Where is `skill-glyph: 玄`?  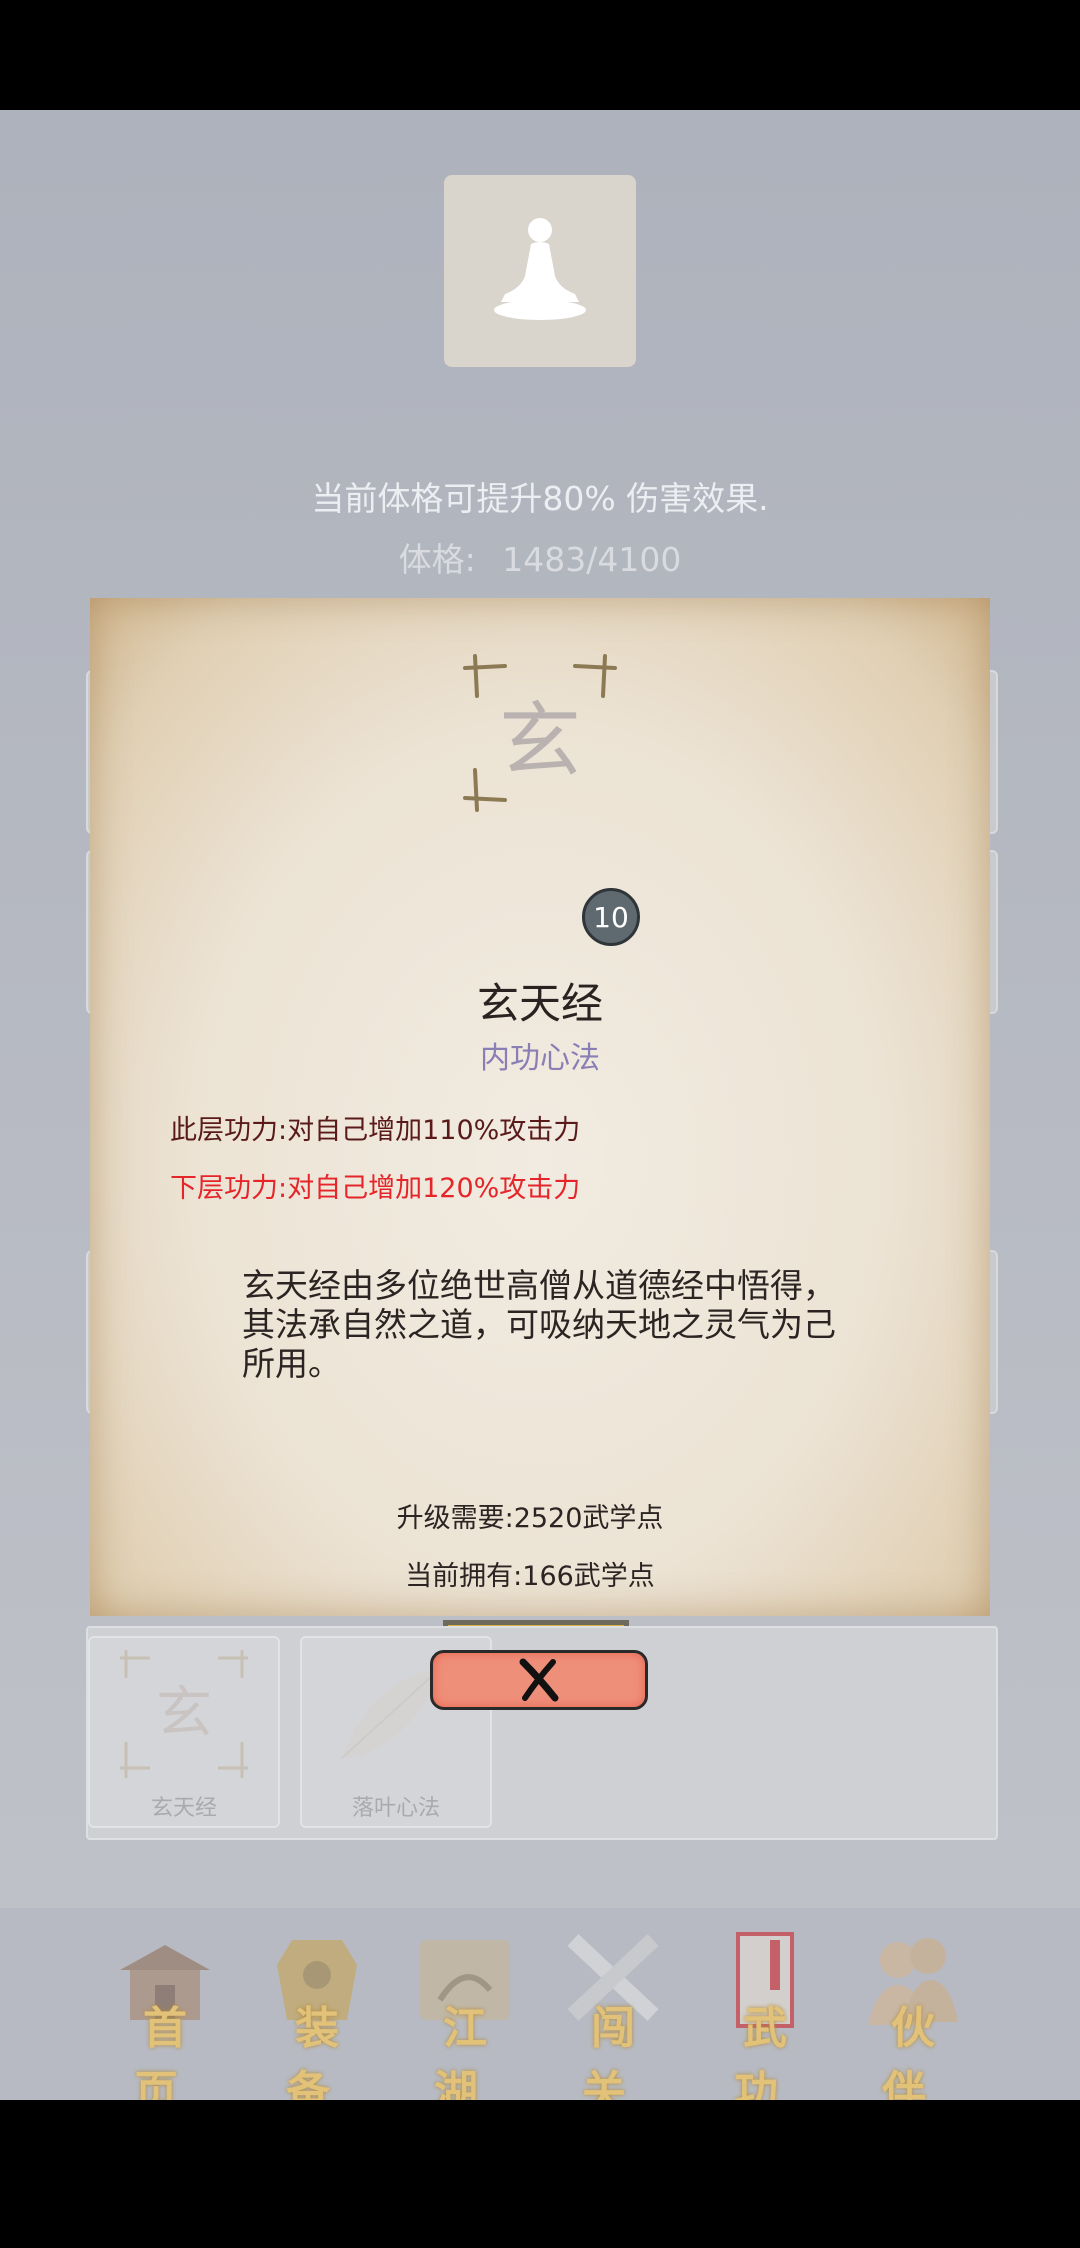 skill-glyph: 玄 is located at coordinates (539, 741).